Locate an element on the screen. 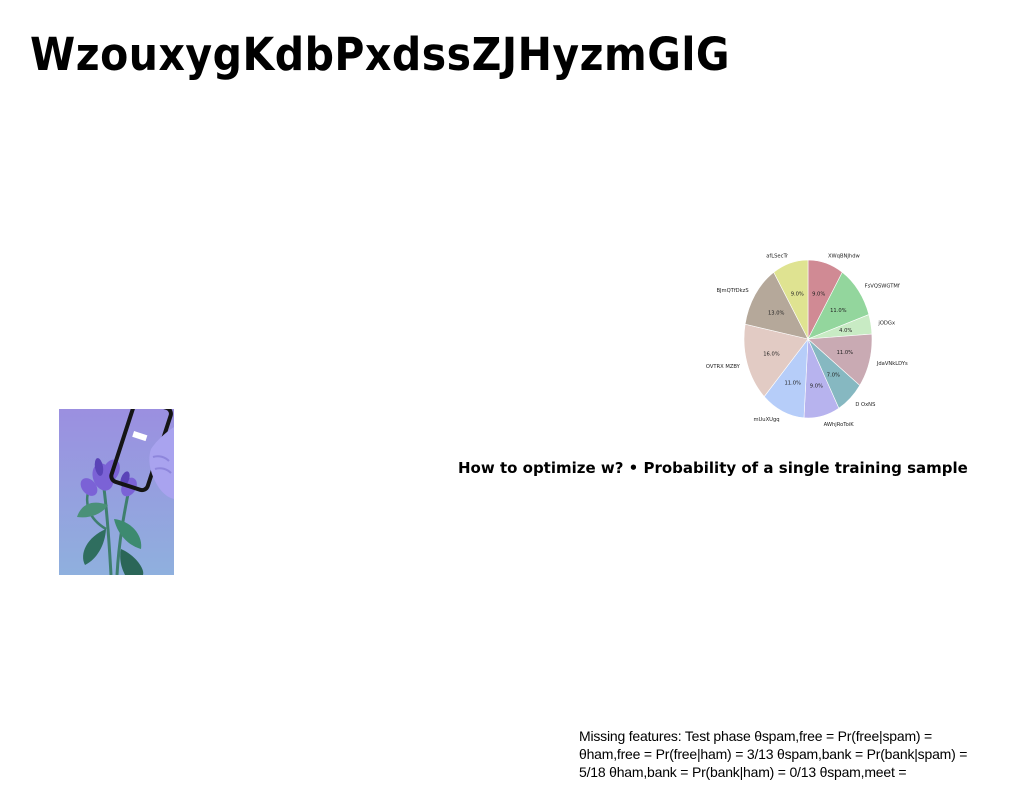  pie-pct-label: 16.0% is located at coordinates (771, 355).